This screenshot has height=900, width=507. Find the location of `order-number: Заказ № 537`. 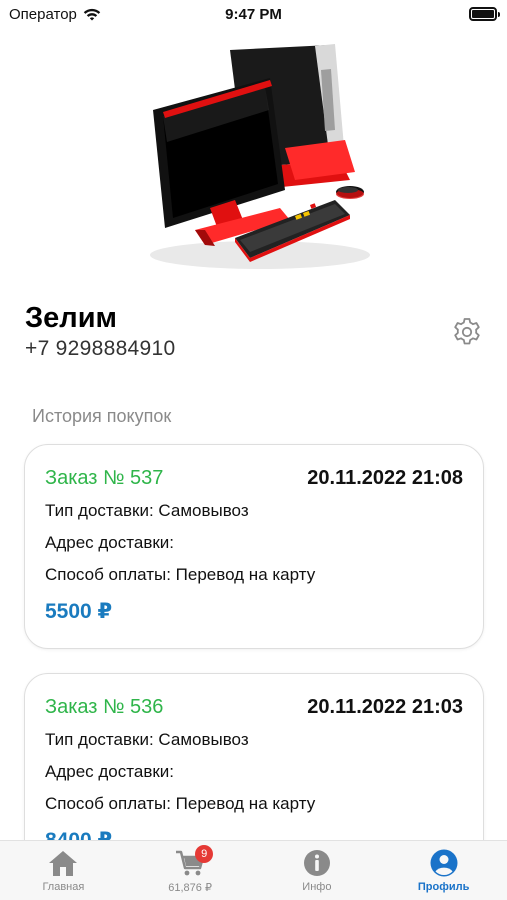

order-number: Заказ № 537 is located at coordinates (104, 477).